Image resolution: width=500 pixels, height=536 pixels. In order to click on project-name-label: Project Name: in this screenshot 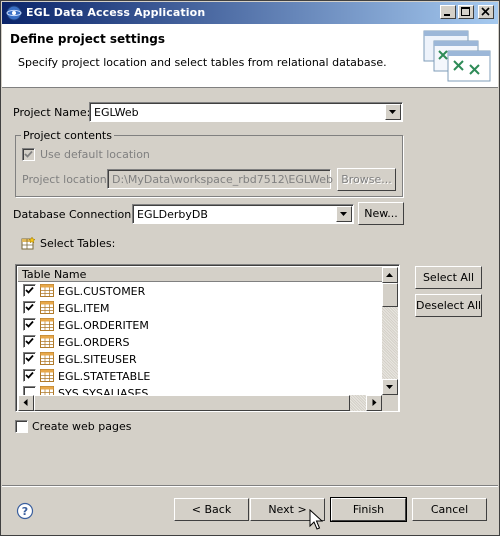, I will do `click(52, 112)`.